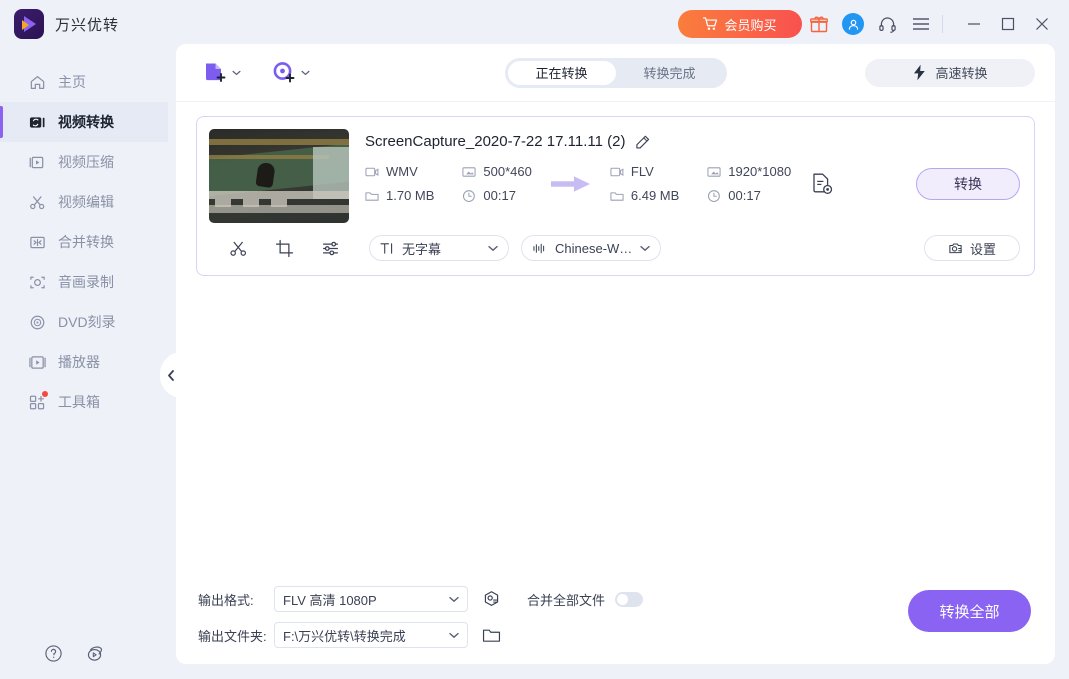  Describe the element at coordinates (819, 24) in the screenshot. I see `gift-icon` at that location.